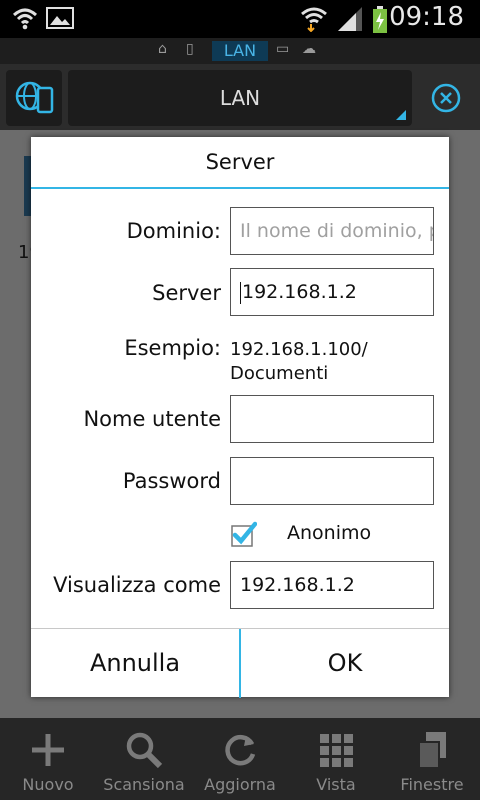 This screenshot has height=800, width=480. What do you see at coordinates (446, 98) in the screenshot?
I see `close-icon` at bounding box center [446, 98].